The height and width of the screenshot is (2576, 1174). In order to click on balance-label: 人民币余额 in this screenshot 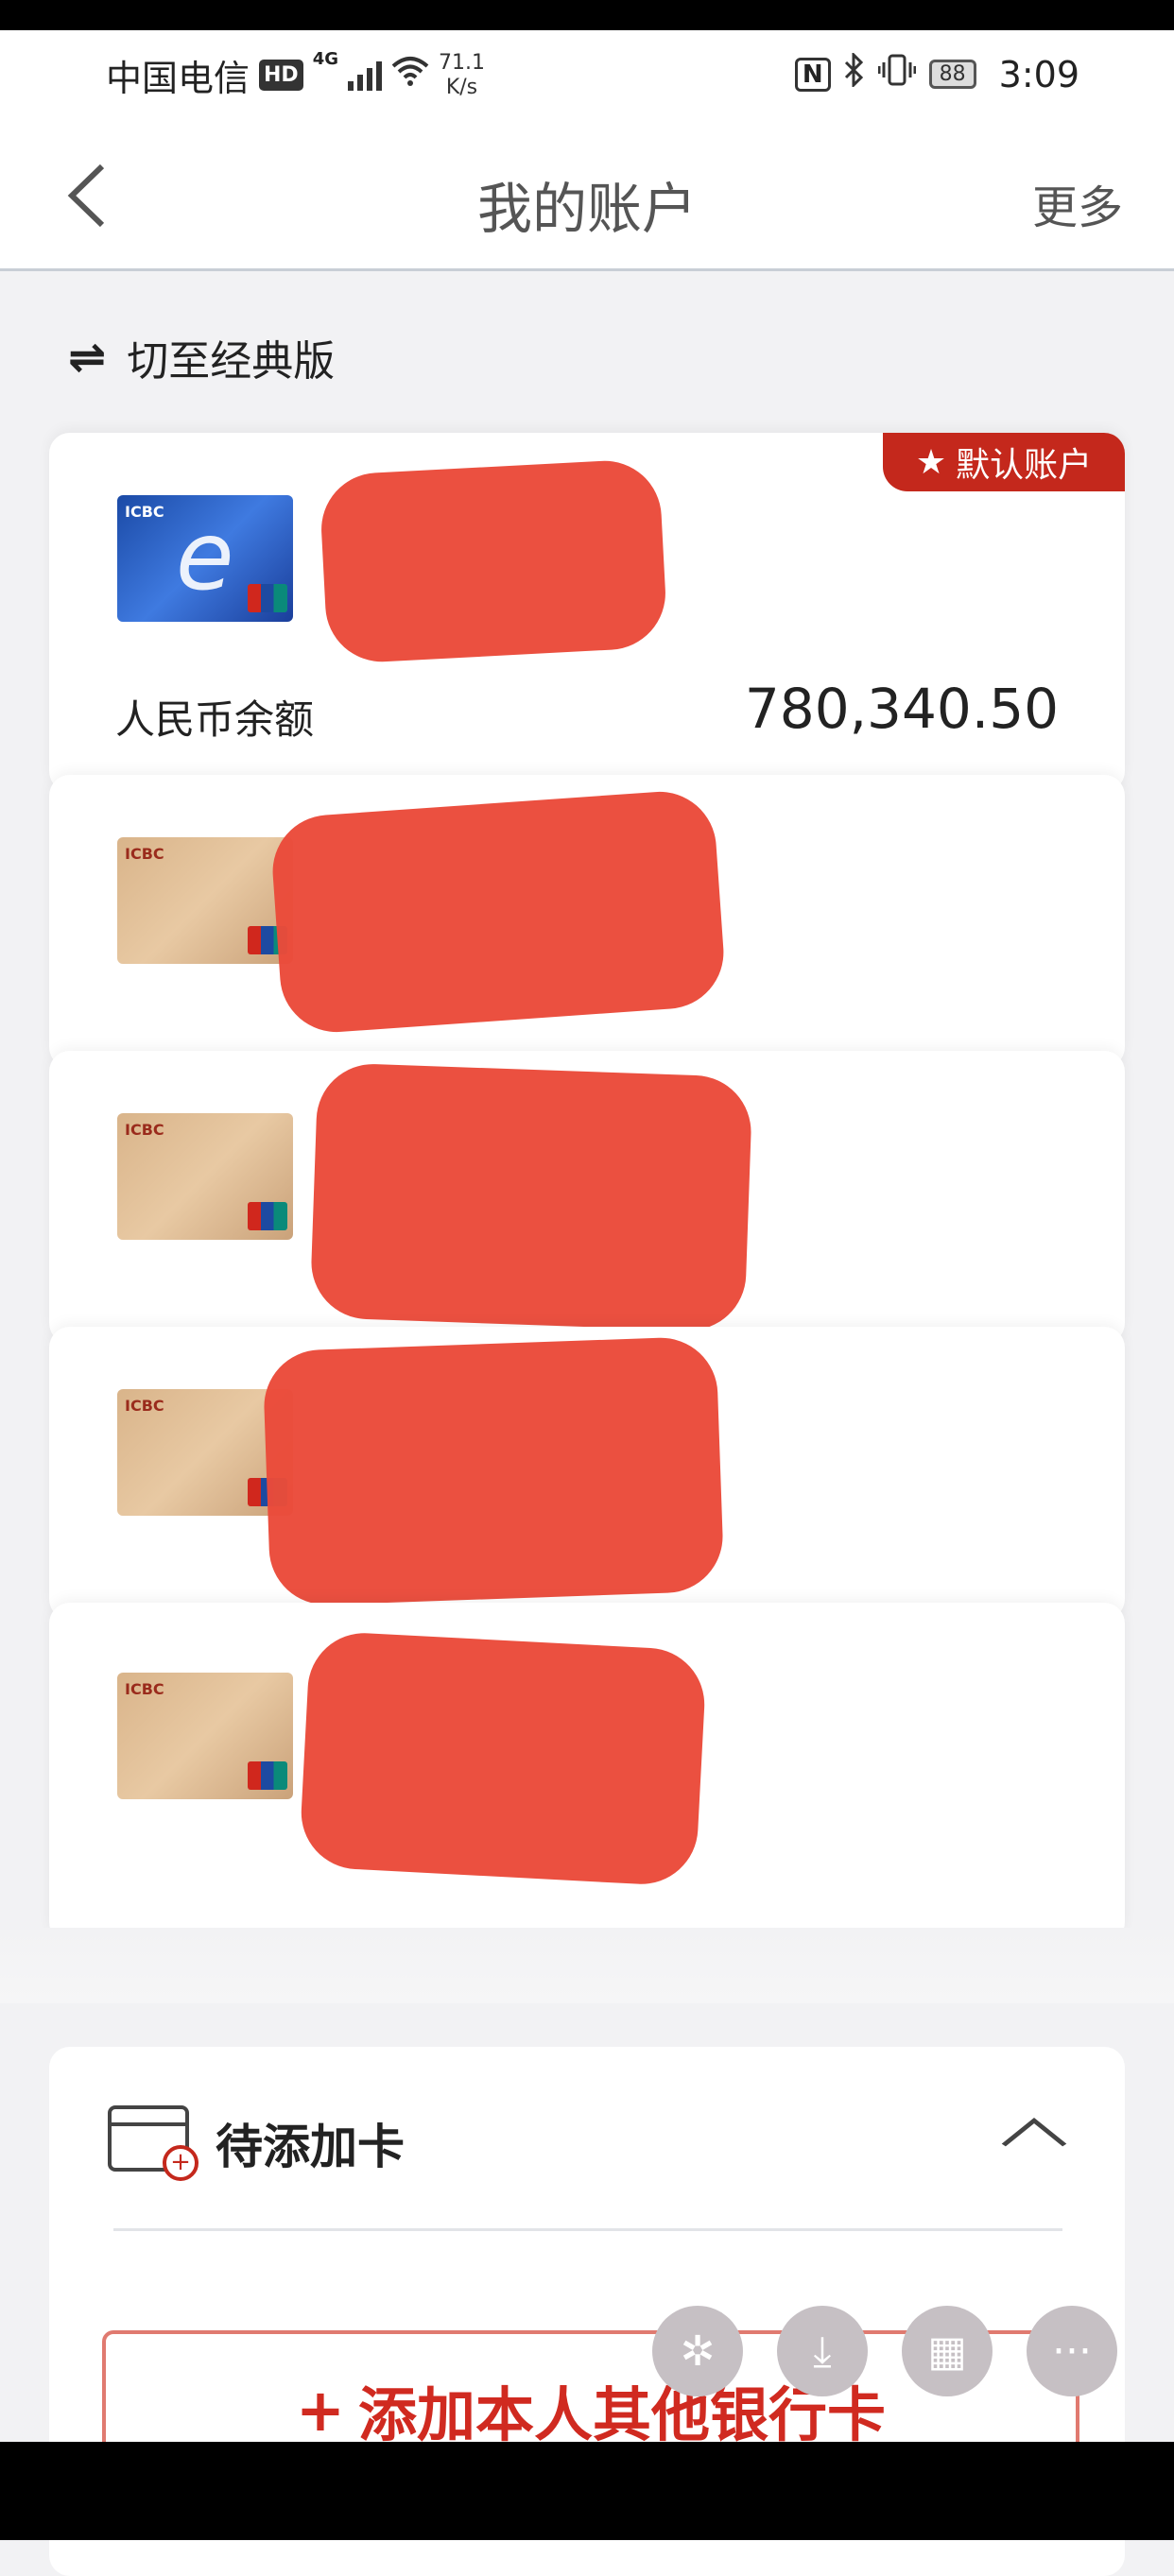, I will do `click(215, 719)`.